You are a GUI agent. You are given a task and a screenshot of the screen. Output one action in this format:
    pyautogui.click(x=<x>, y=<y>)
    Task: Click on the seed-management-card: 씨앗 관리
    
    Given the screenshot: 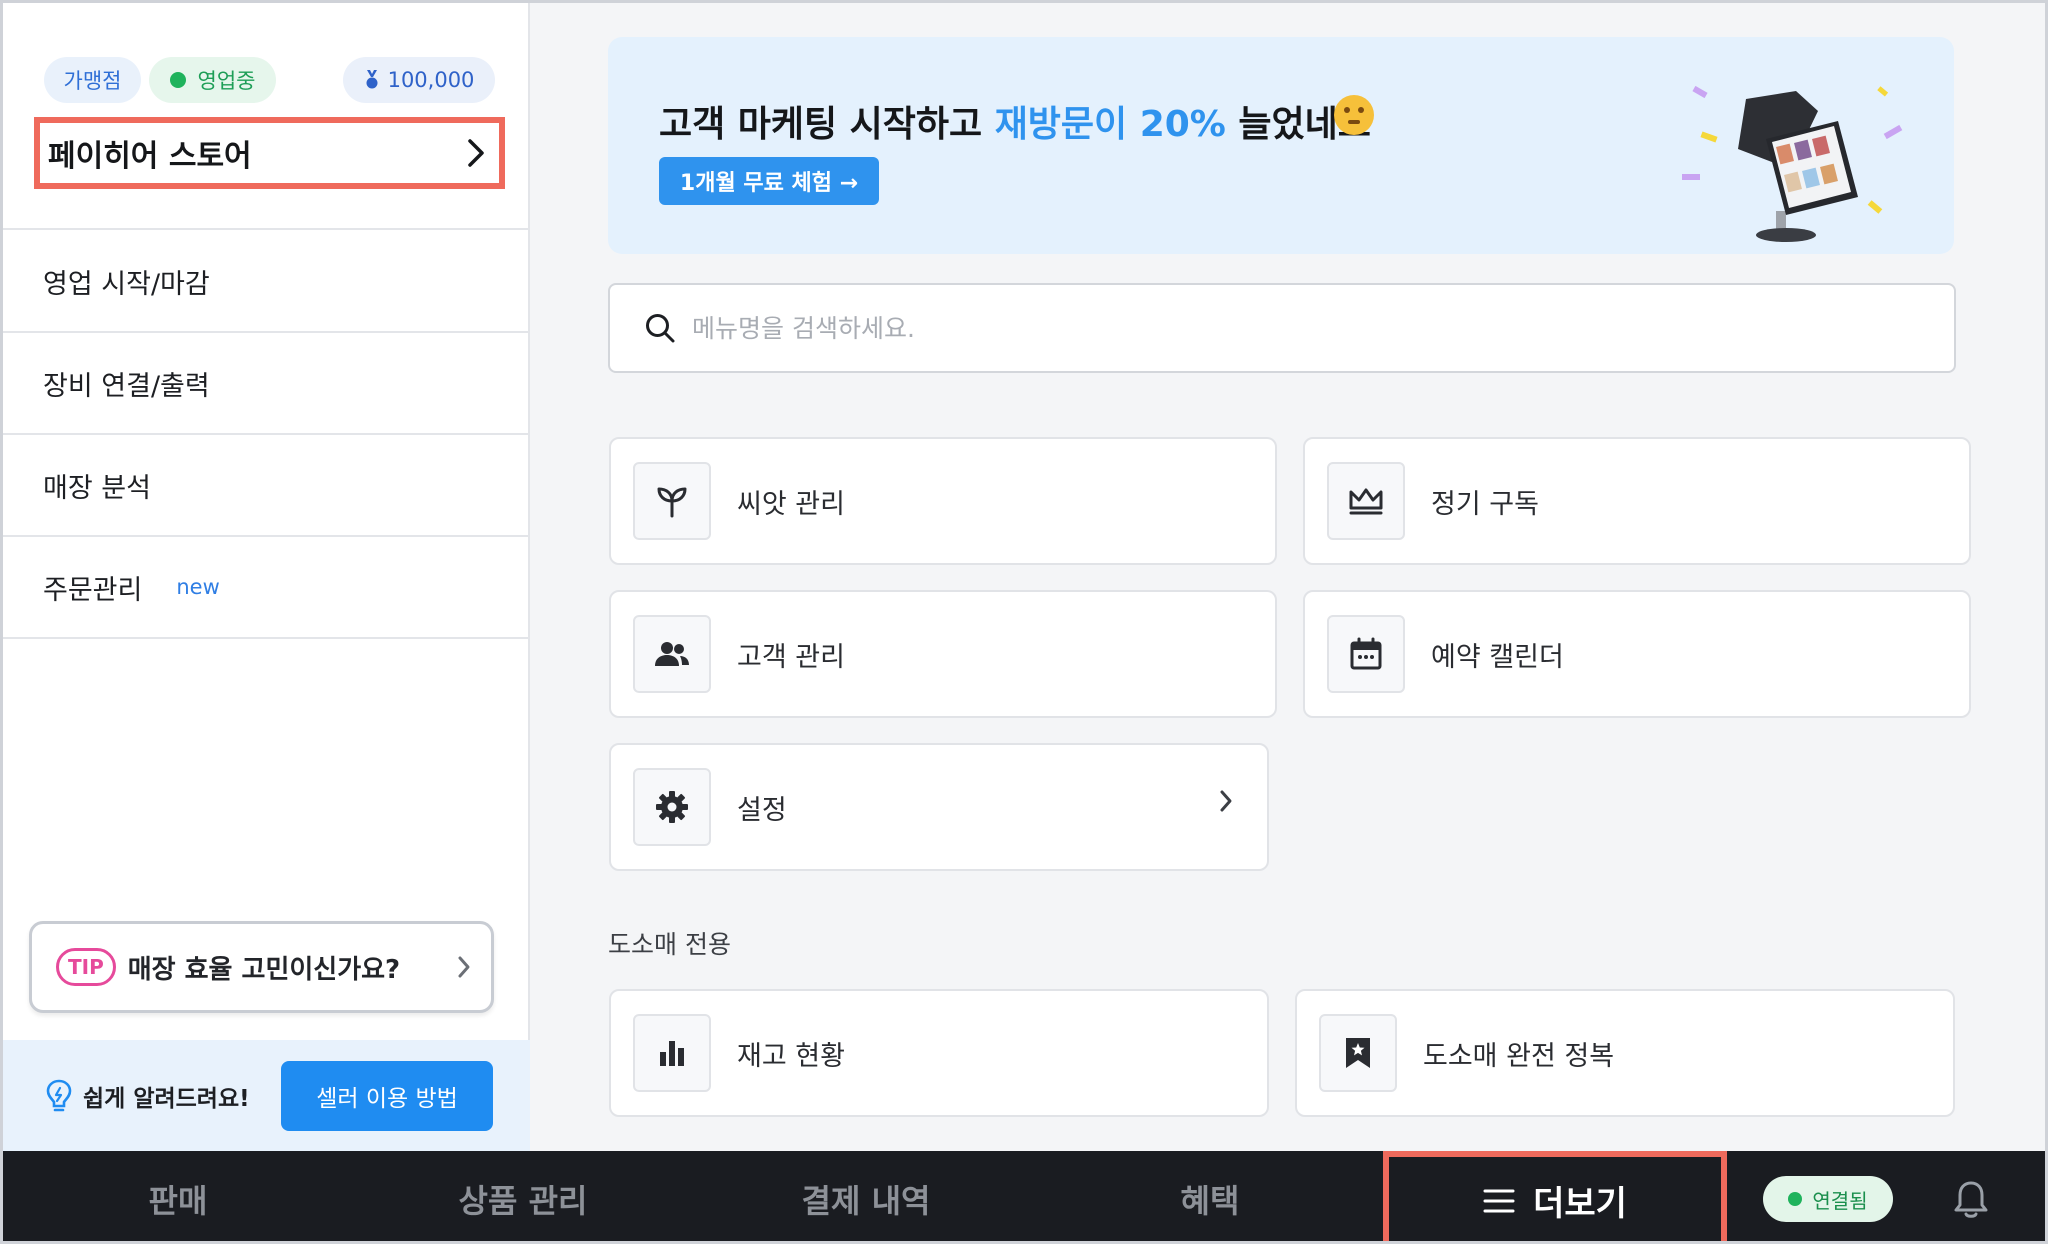 What is the action you would take?
    pyautogui.click(x=943, y=501)
    